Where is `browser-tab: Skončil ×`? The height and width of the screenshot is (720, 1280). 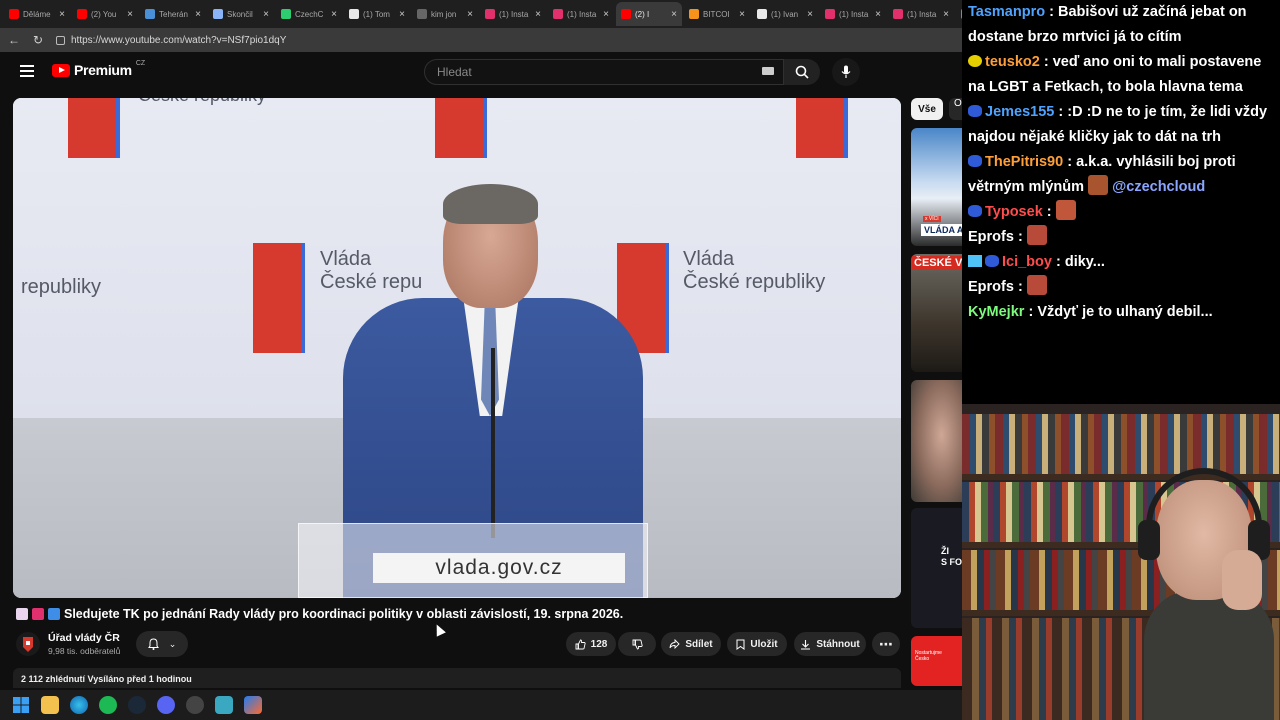
browser-tab: Skončil × is located at coordinates (241, 14).